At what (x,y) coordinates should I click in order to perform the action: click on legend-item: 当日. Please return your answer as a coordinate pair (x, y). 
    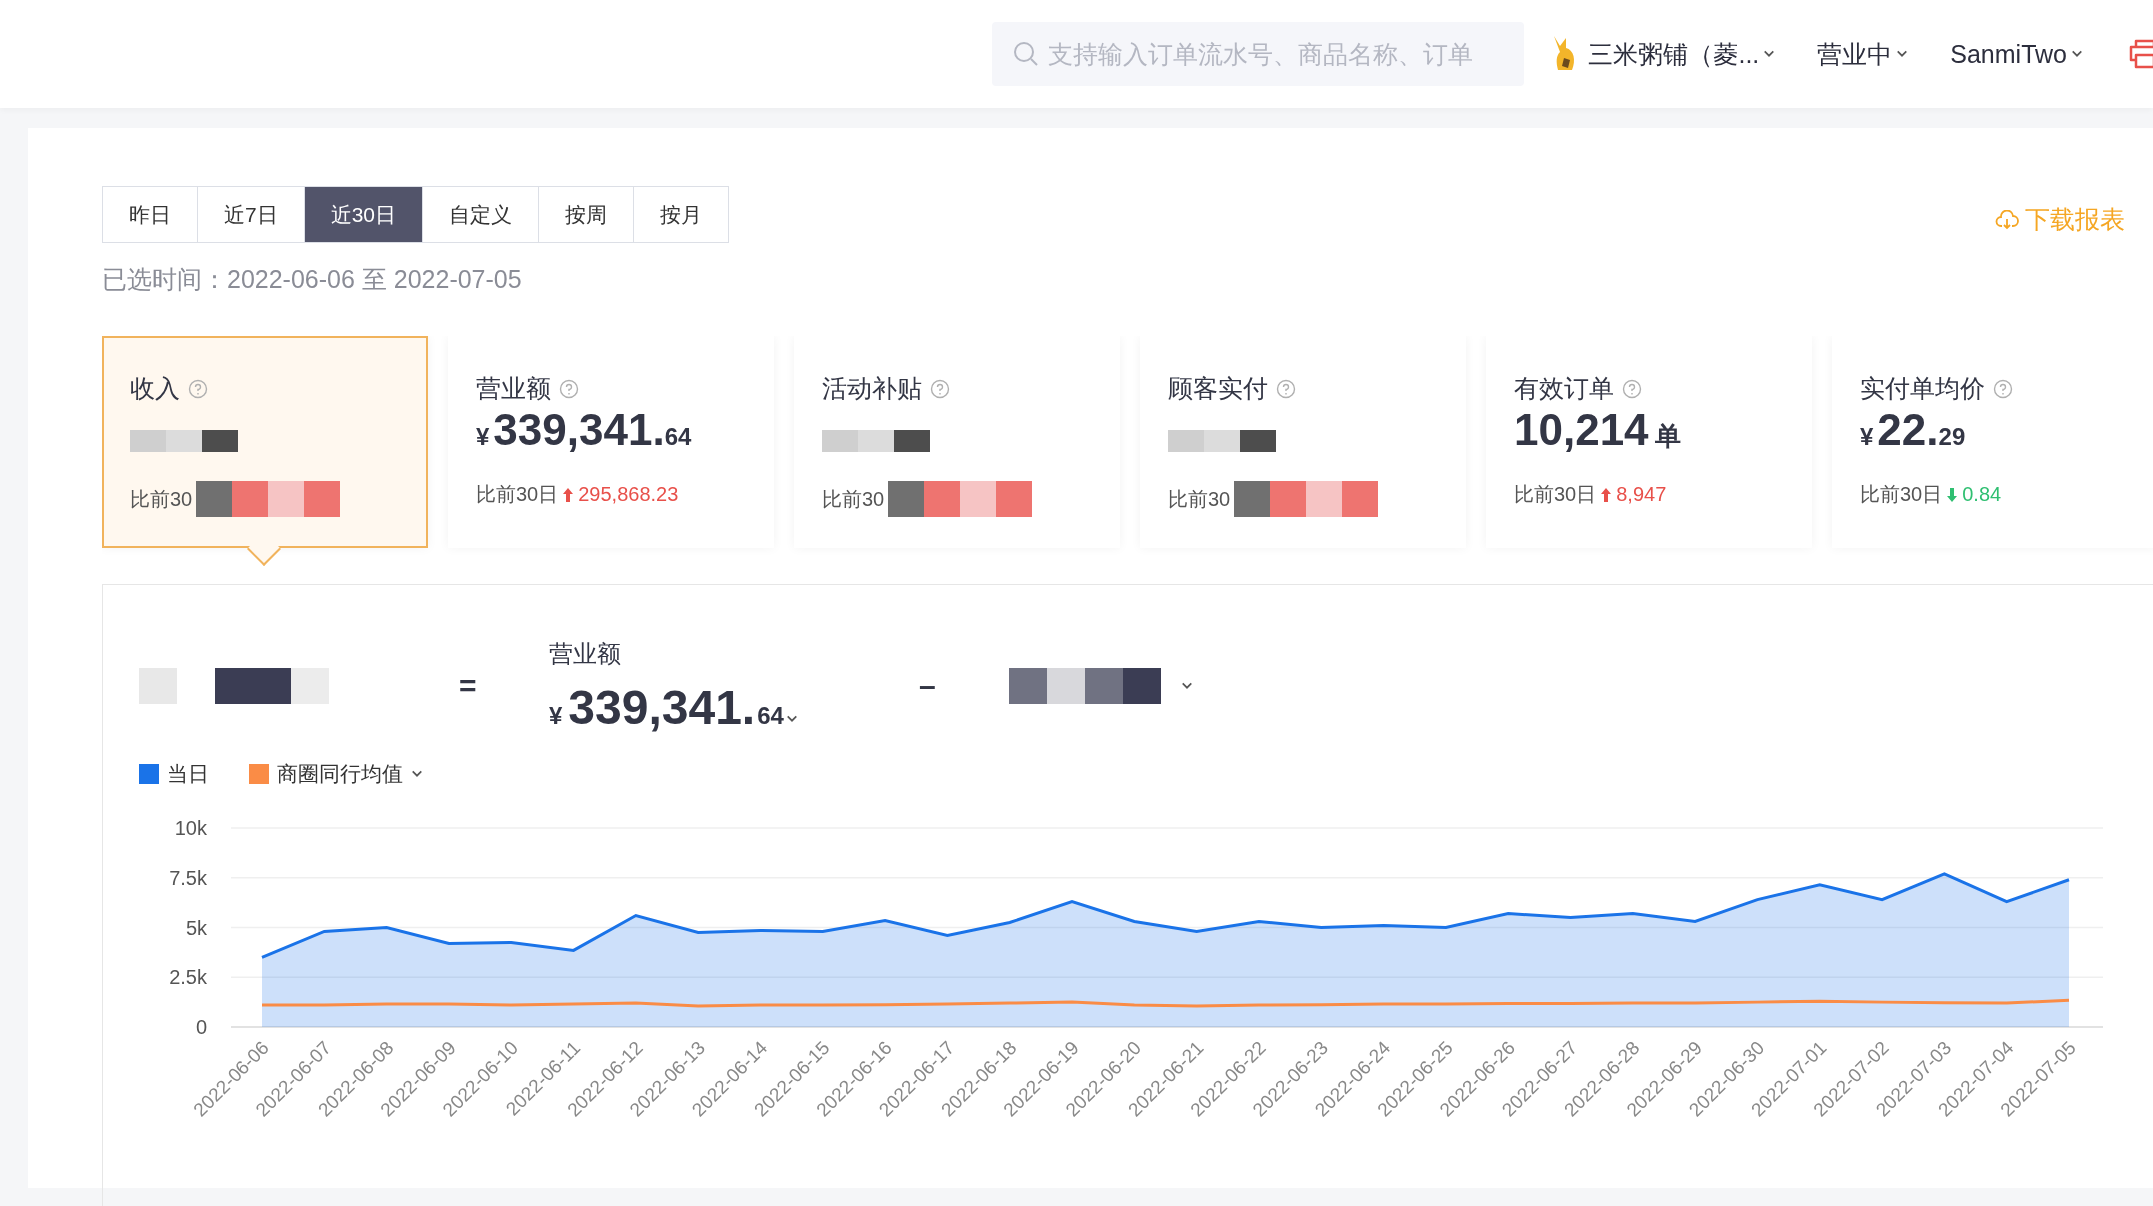
    Looking at the image, I should click on (174, 774).